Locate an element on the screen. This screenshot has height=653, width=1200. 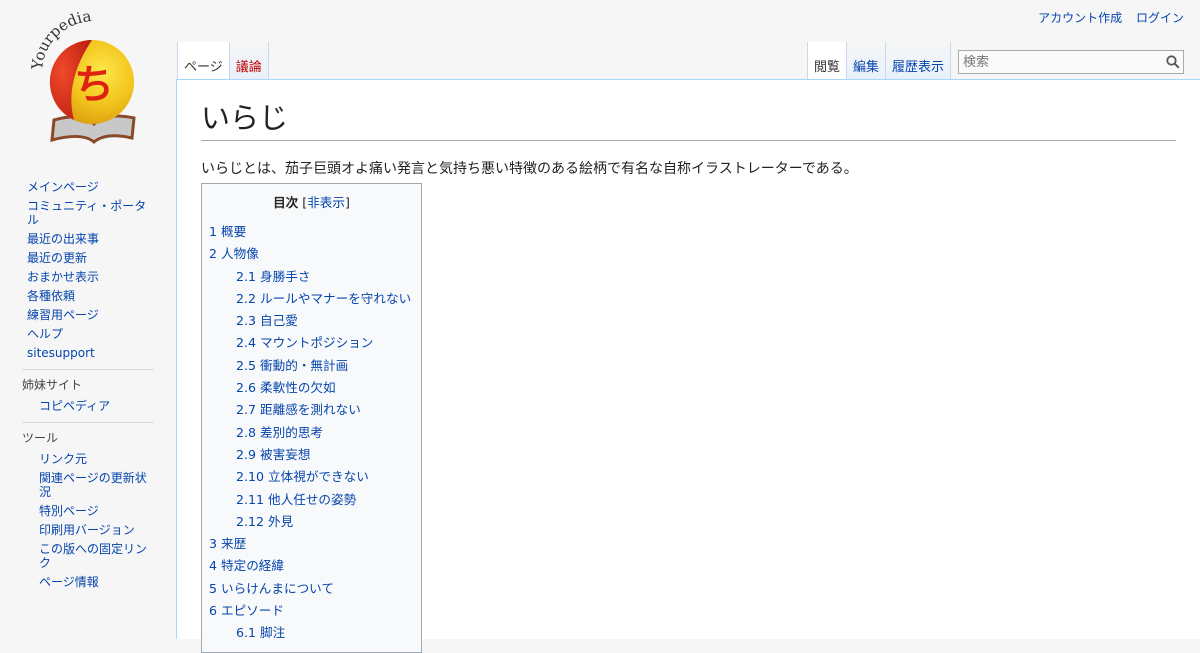
toc-number: 2.4 is located at coordinates (246, 343).